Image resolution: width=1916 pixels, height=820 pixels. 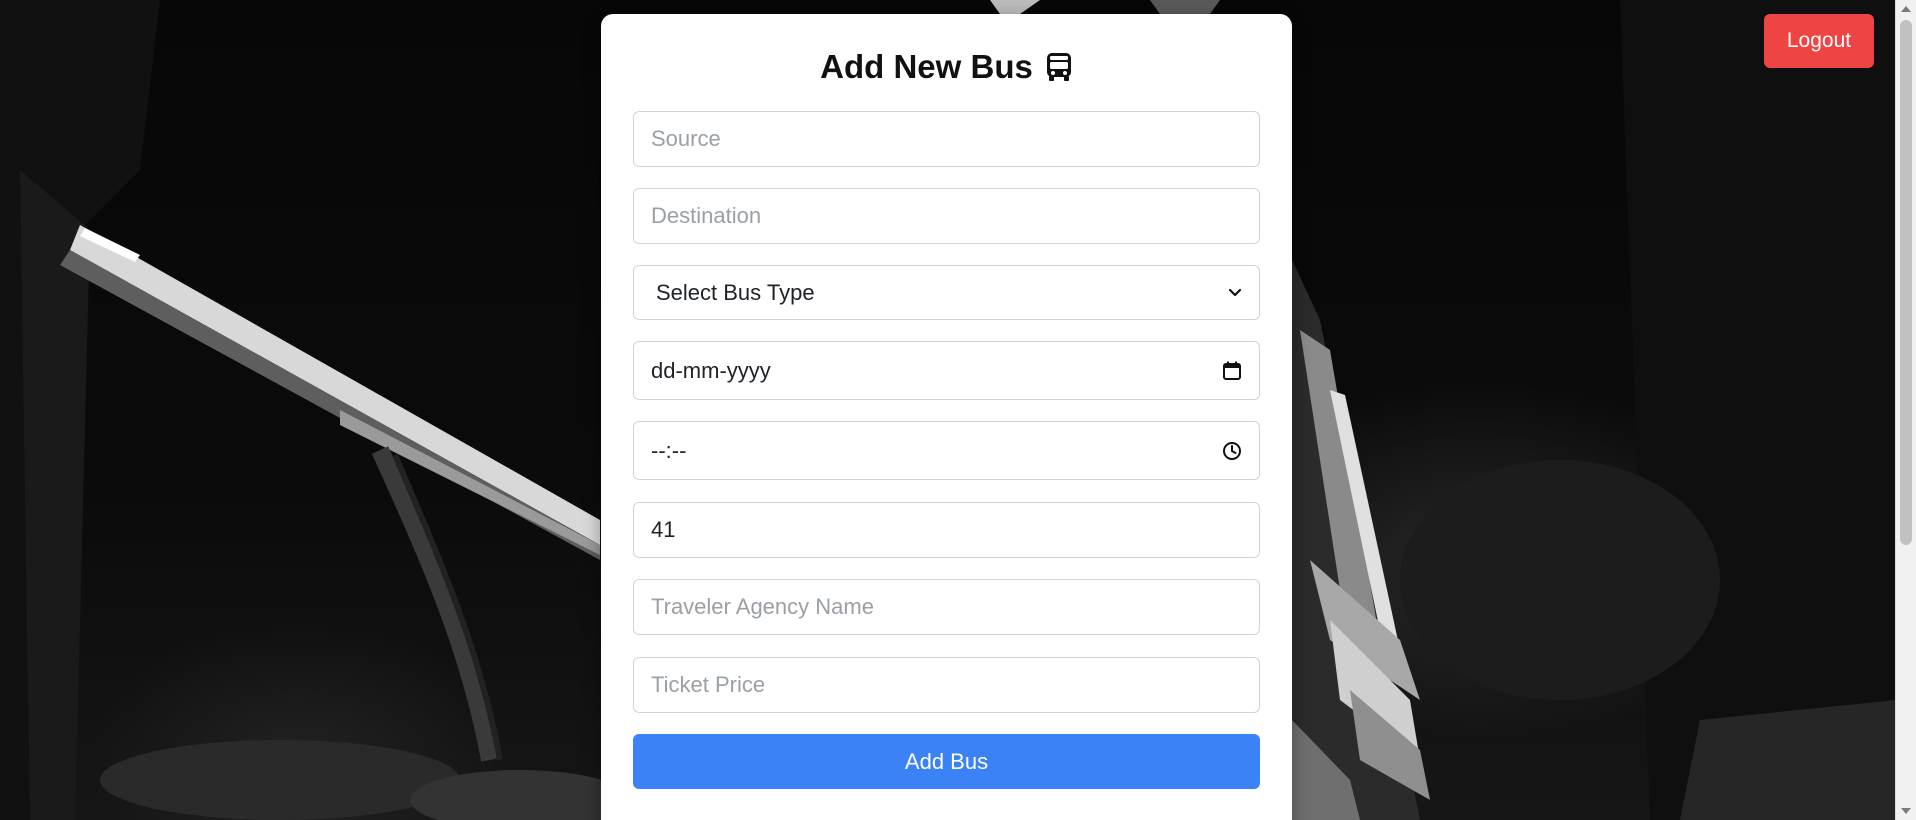 I want to click on seats-input: 41, so click(x=946, y=530).